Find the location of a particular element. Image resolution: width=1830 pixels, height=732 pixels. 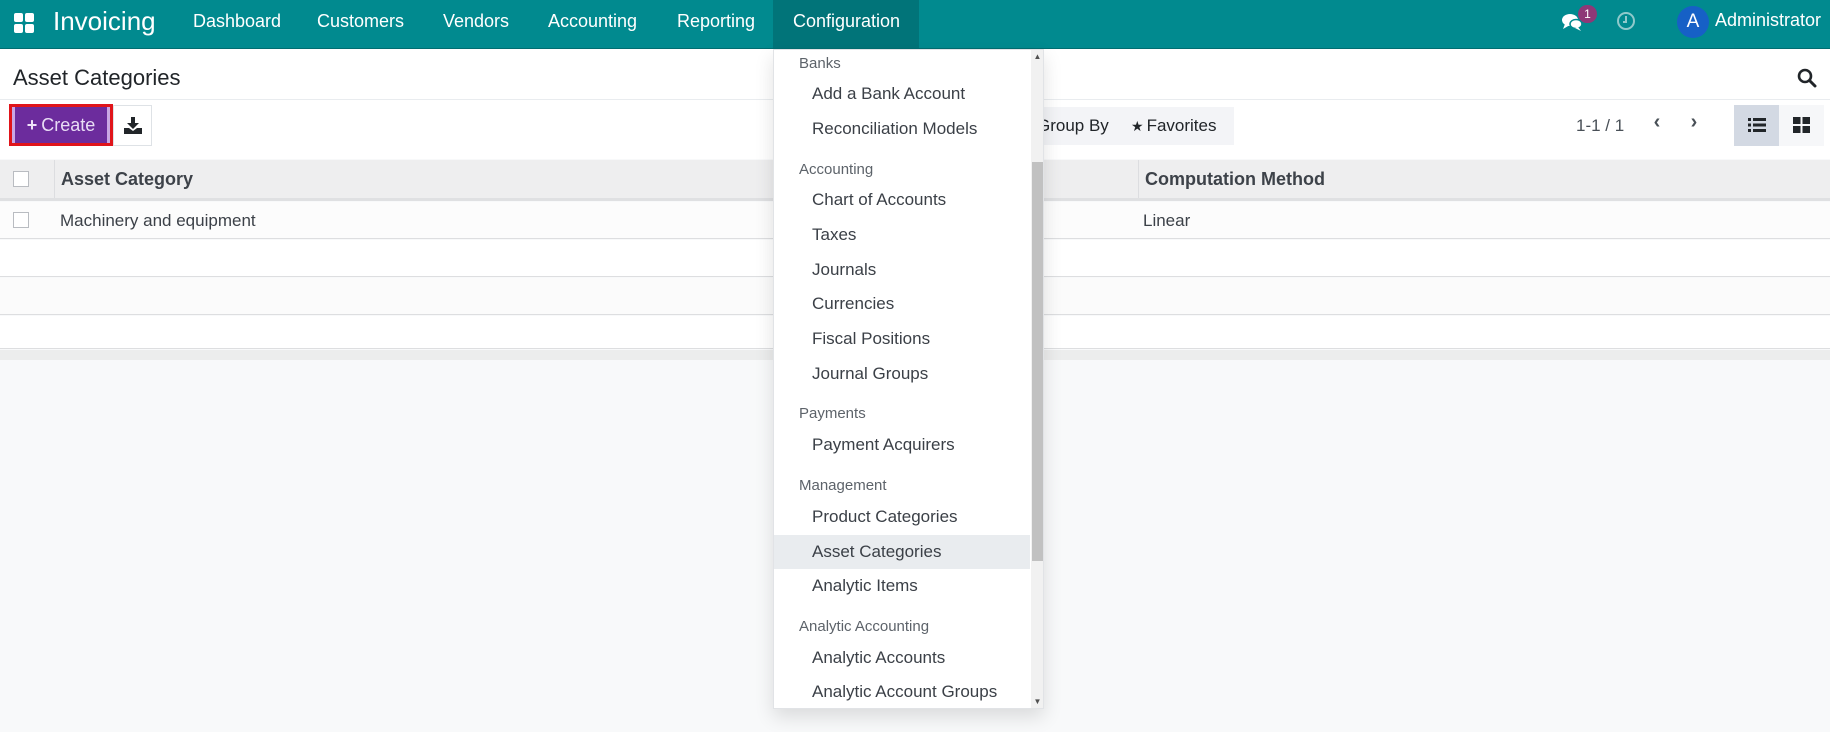

scroll-up-arrow-icon: ▲ is located at coordinates (1037, 57).